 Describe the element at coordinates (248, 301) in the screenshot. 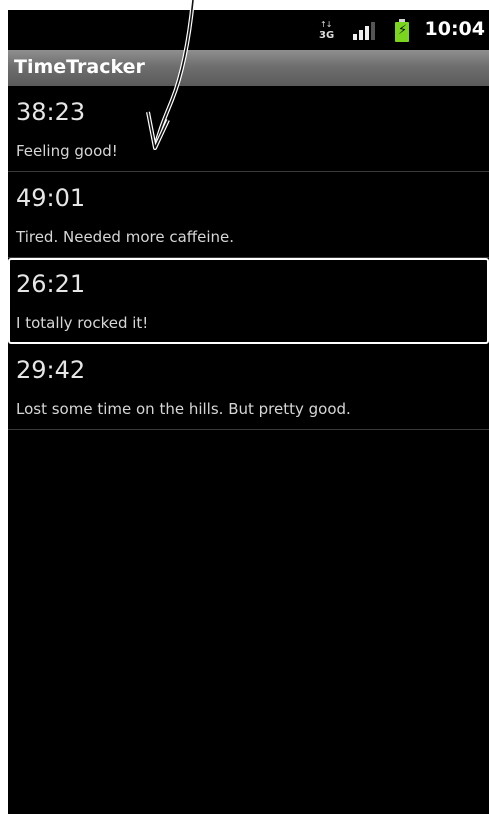

I see `list-item-selected: 26:21 I totally rocked it!` at that location.